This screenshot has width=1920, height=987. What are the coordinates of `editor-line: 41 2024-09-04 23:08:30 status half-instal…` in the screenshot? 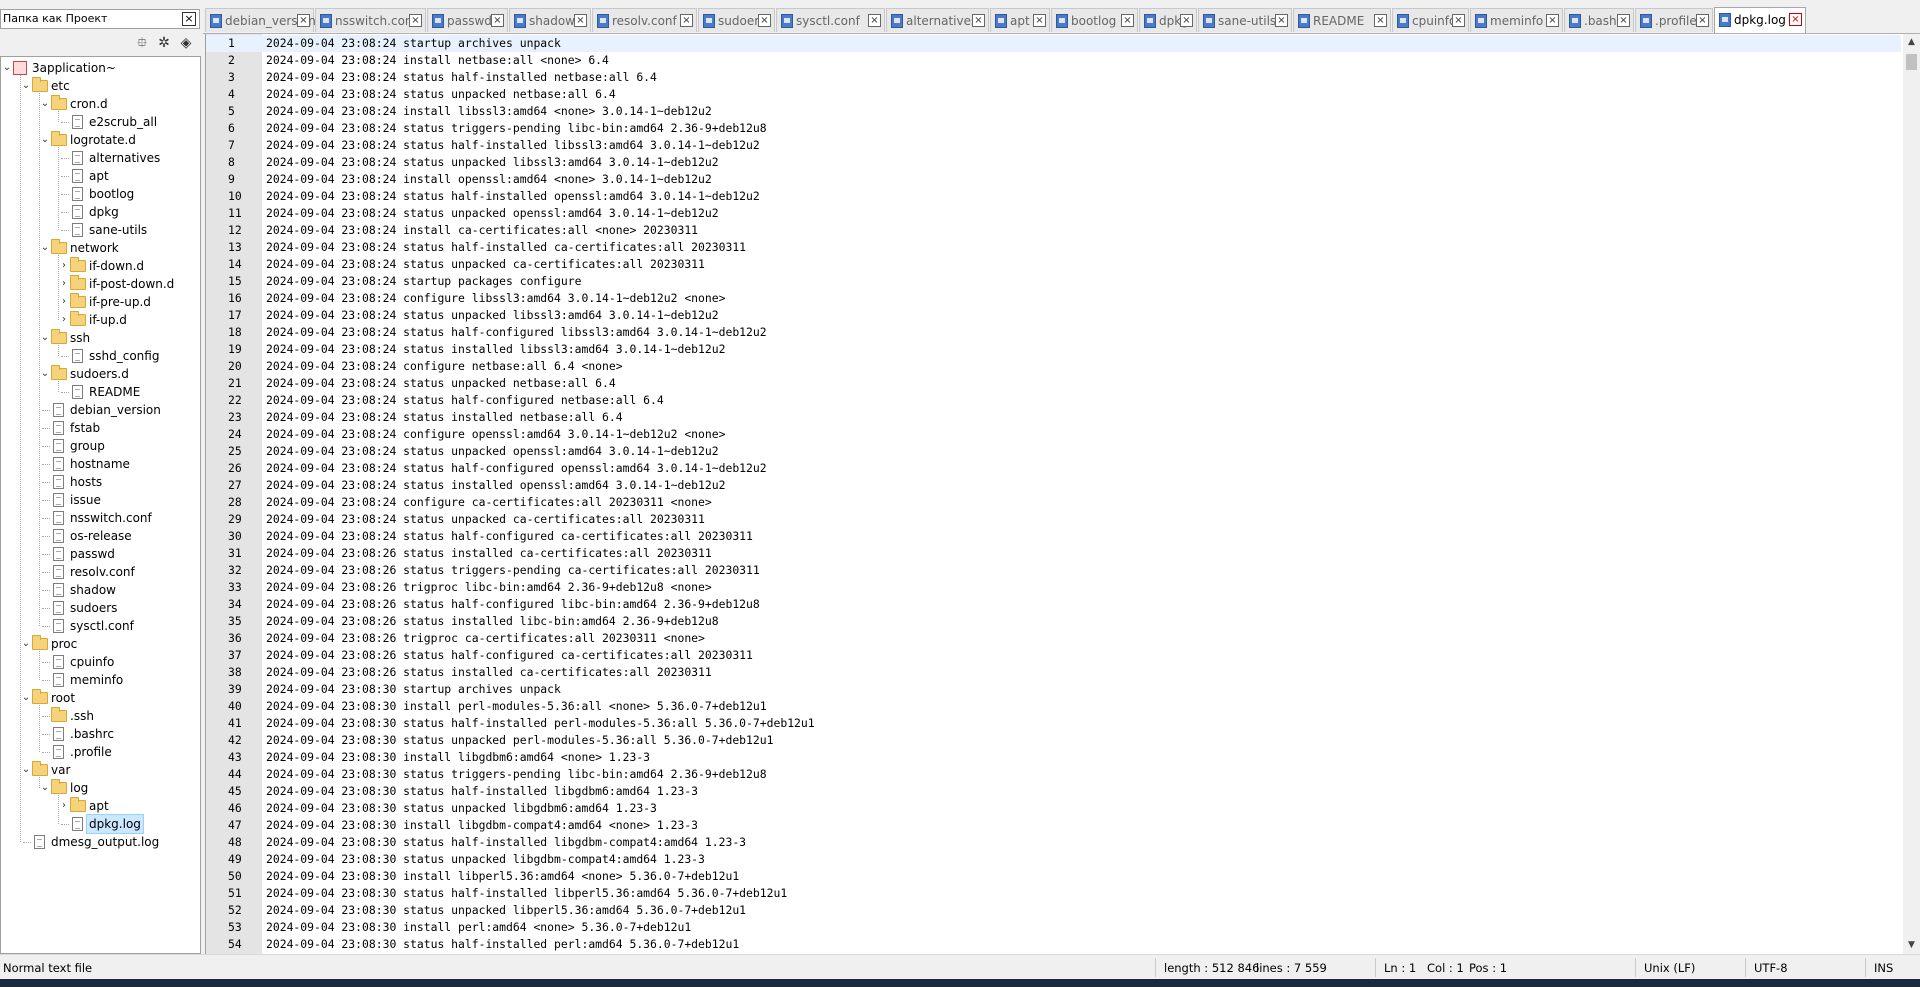 It's located at (1053, 723).